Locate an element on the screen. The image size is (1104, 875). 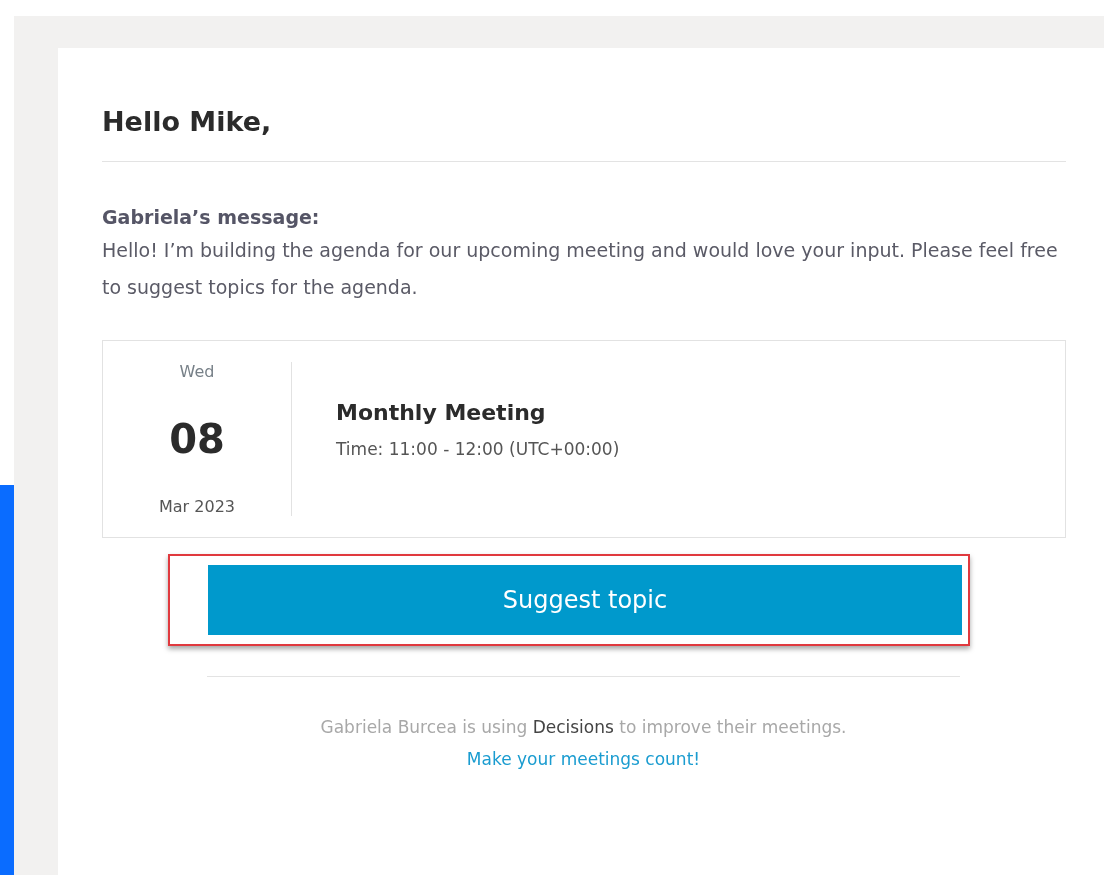
footer-link: Make your meetings count! is located at coordinates (583, 759).